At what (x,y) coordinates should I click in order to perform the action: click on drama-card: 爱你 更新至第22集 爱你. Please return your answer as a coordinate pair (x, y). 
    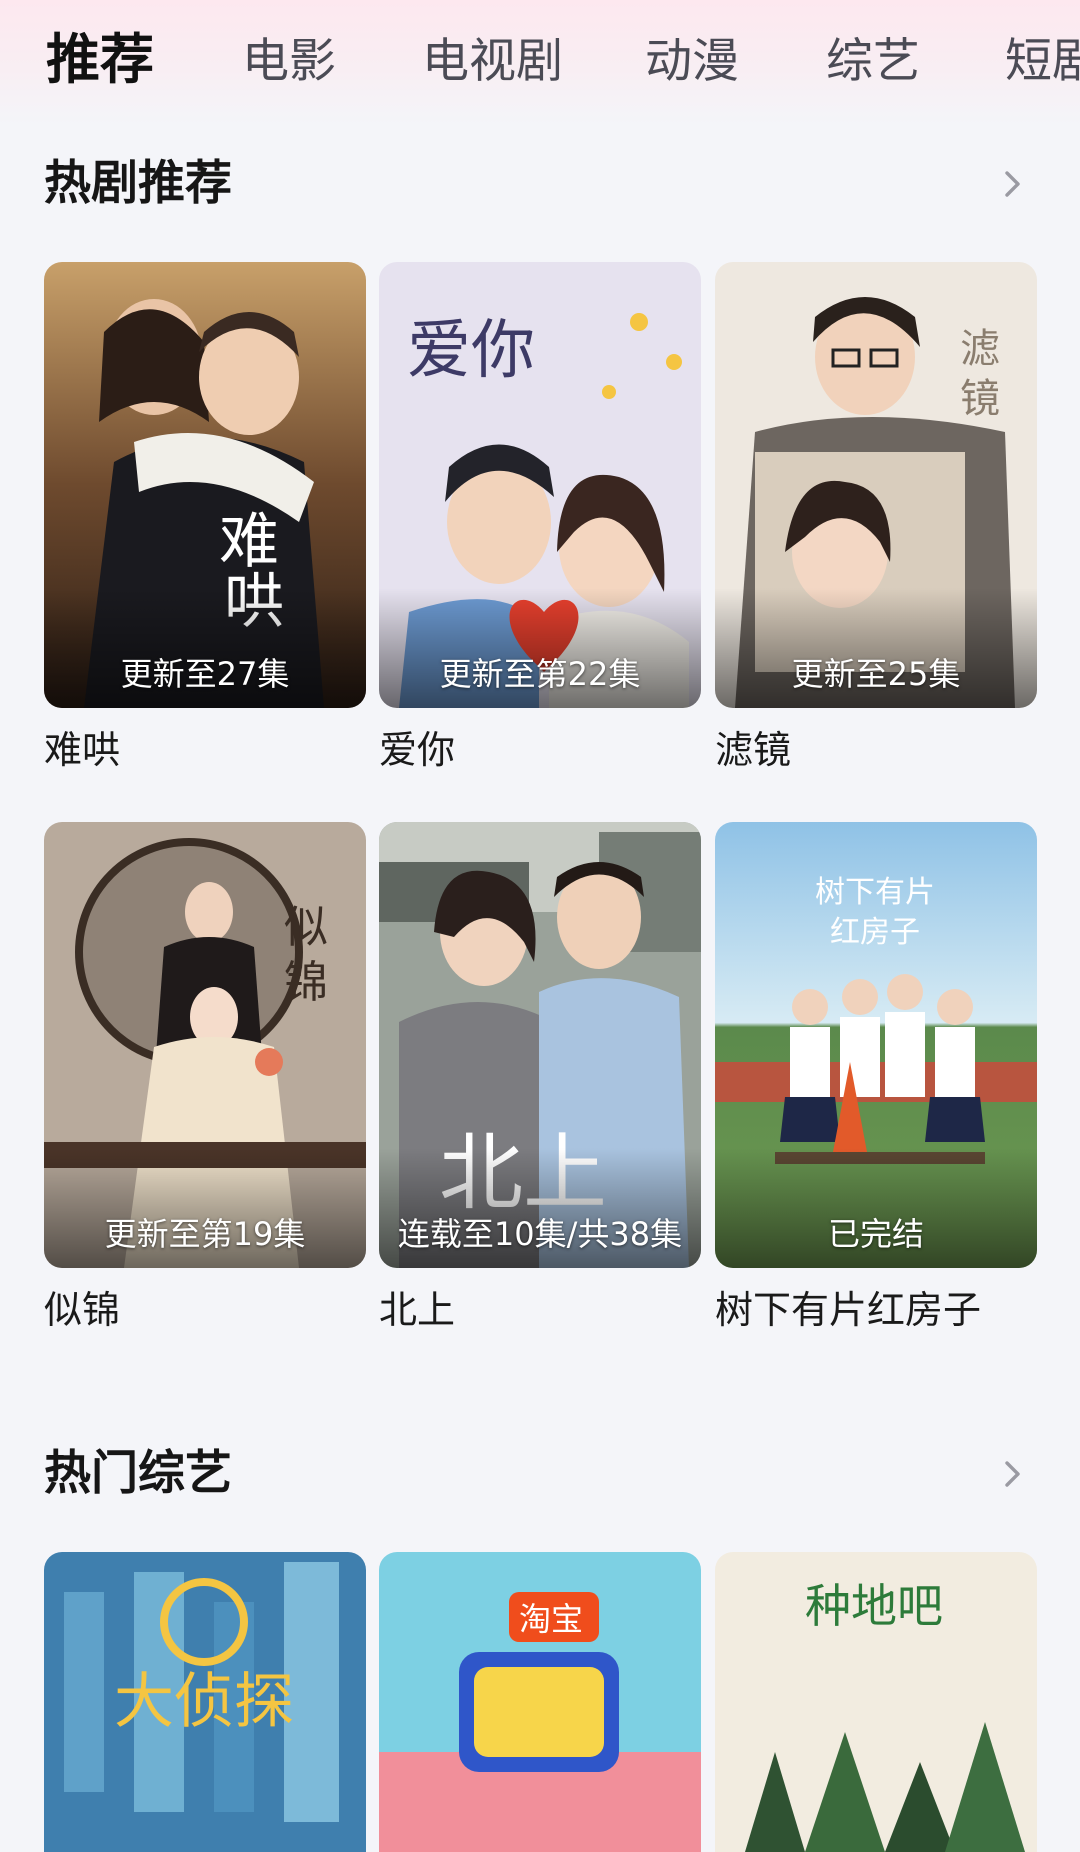
    Looking at the image, I should click on (540, 519).